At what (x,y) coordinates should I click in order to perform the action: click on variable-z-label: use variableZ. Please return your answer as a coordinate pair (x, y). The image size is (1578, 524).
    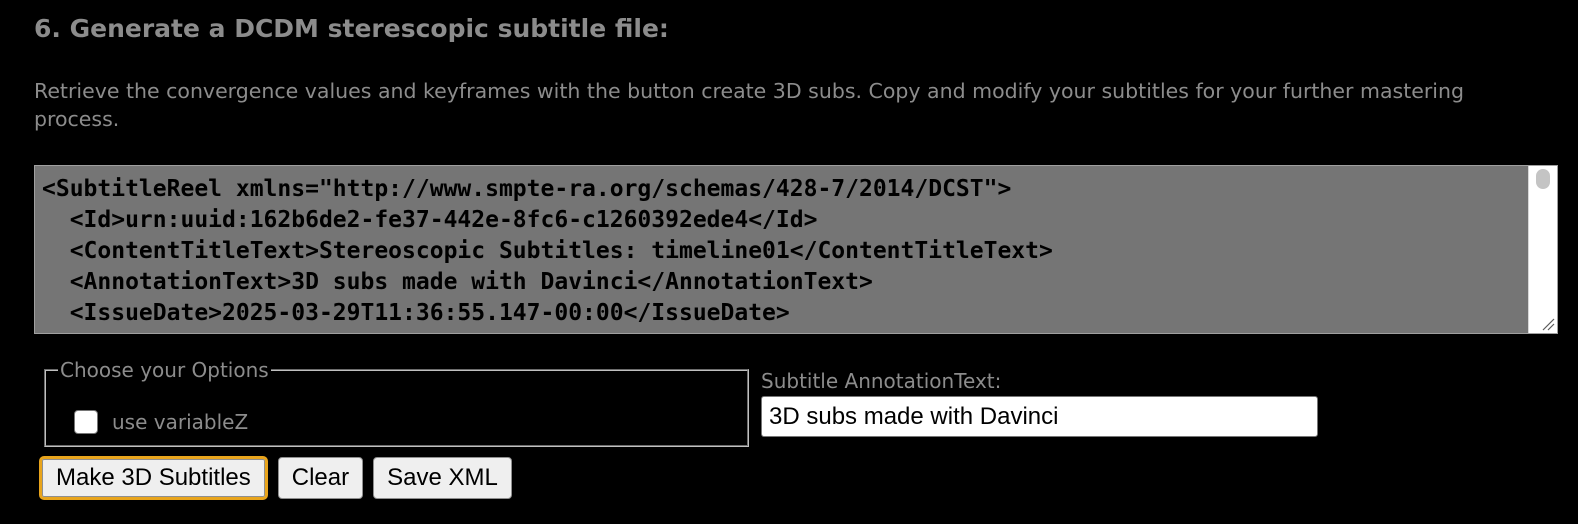
    Looking at the image, I should click on (180, 422).